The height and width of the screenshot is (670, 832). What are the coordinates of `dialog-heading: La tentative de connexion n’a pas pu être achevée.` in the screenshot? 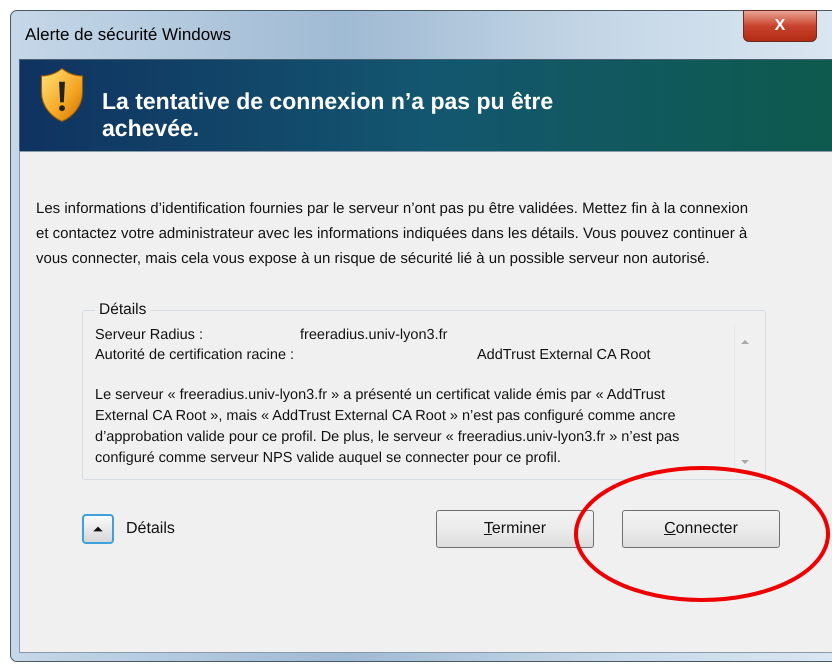 It's located at (328, 115).